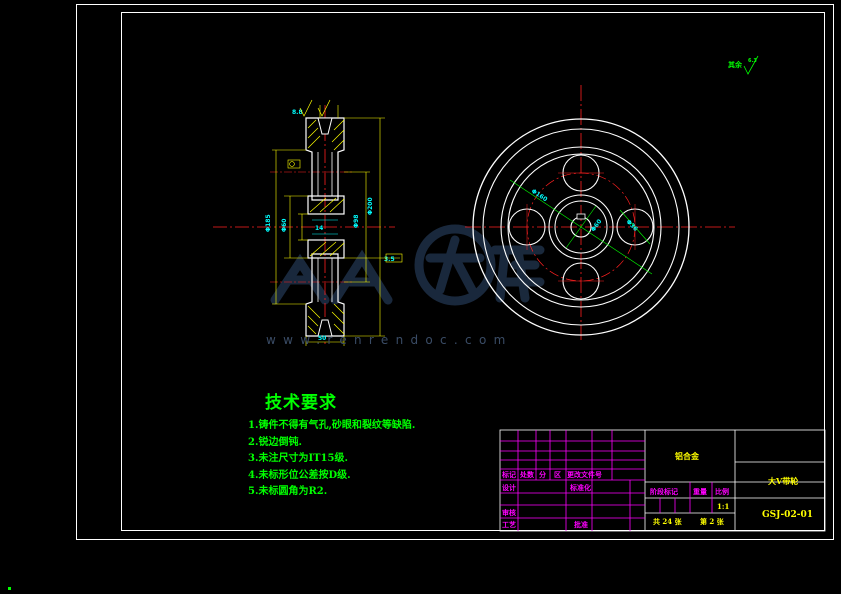 The height and width of the screenshot is (594, 841). Describe the element at coordinates (509, 474) in the screenshot. I see `header-mark: 标记` at that location.